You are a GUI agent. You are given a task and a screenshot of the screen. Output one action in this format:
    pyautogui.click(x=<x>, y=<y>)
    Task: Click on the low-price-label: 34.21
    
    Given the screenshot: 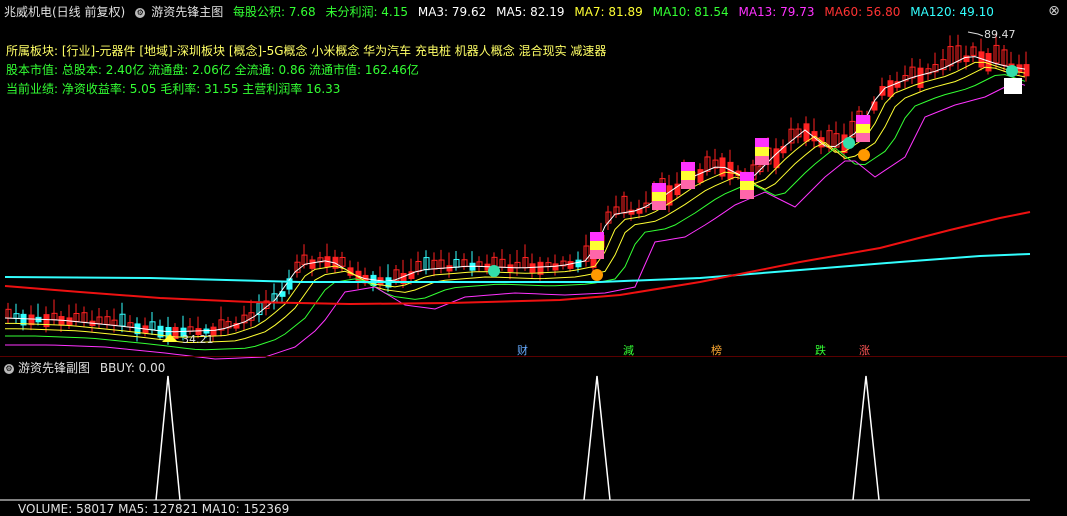 What is the action you would take?
    pyautogui.click(x=198, y=339)
    